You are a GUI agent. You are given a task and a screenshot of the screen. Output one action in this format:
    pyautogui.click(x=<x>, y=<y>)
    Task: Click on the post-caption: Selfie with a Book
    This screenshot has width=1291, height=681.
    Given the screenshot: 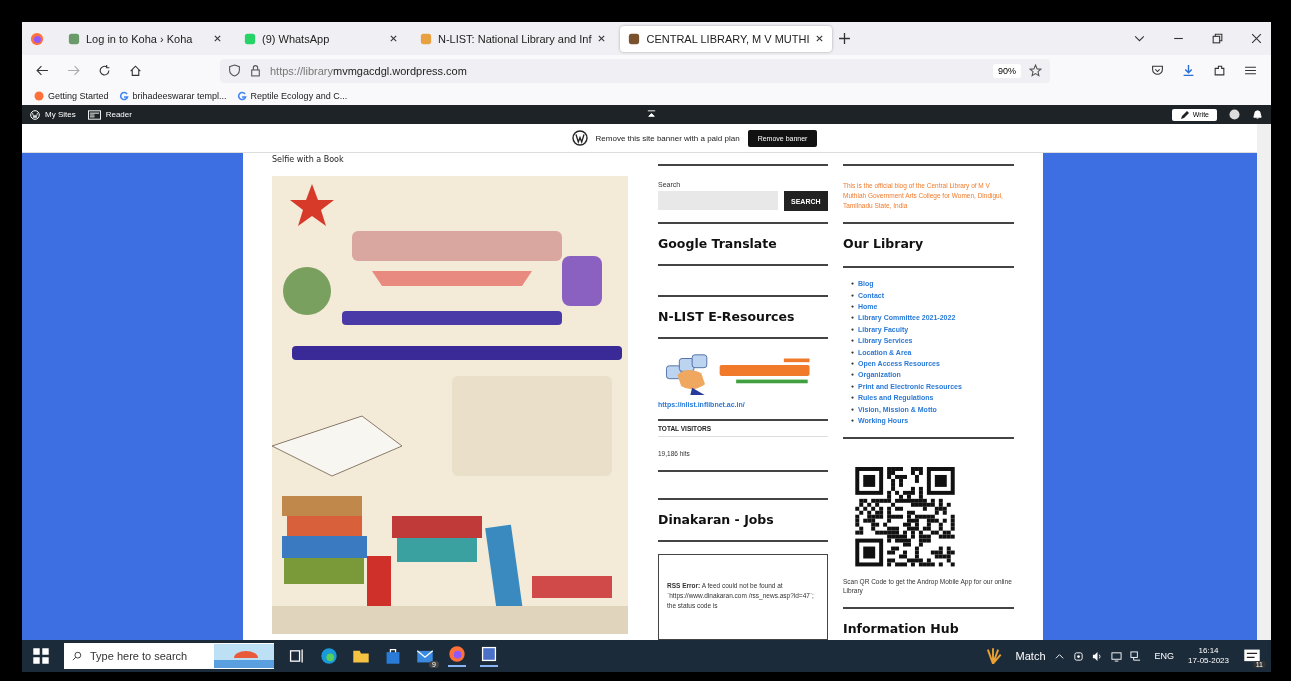 What is the action you would take?
    pyautogui.click(x=308, y=159)
    